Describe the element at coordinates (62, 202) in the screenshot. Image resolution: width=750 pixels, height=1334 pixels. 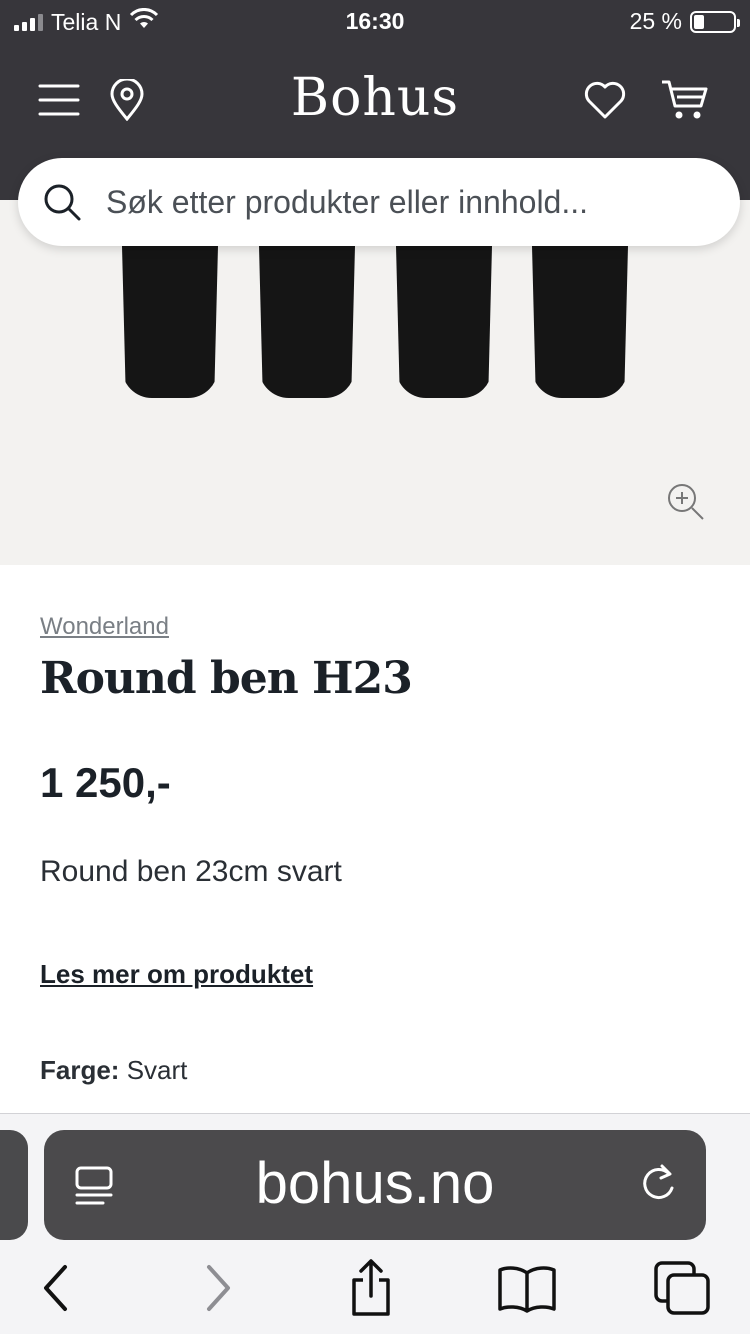
I see `search-icon` at that location.